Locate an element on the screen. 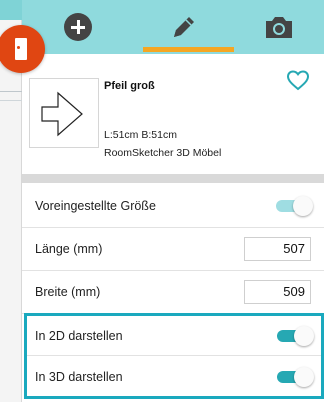 This screenshot has height=402, width=324. object-dimensions: L:51cm B:51cm is located at coordinates (140, 135).